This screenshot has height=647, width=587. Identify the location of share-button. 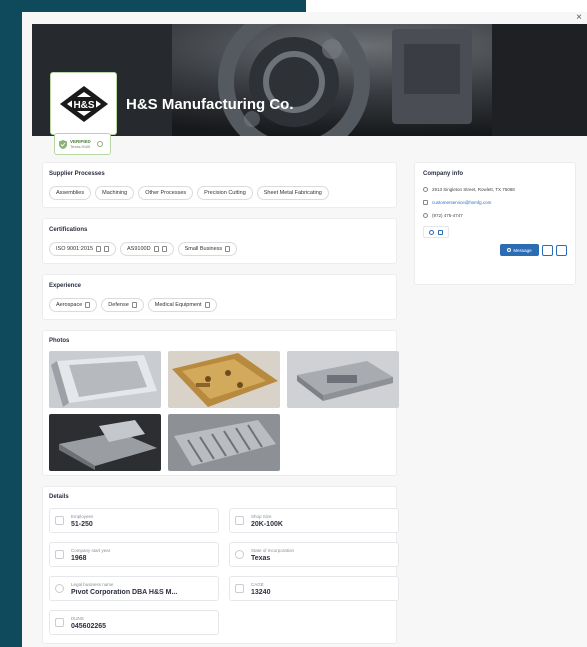
(561, 250).